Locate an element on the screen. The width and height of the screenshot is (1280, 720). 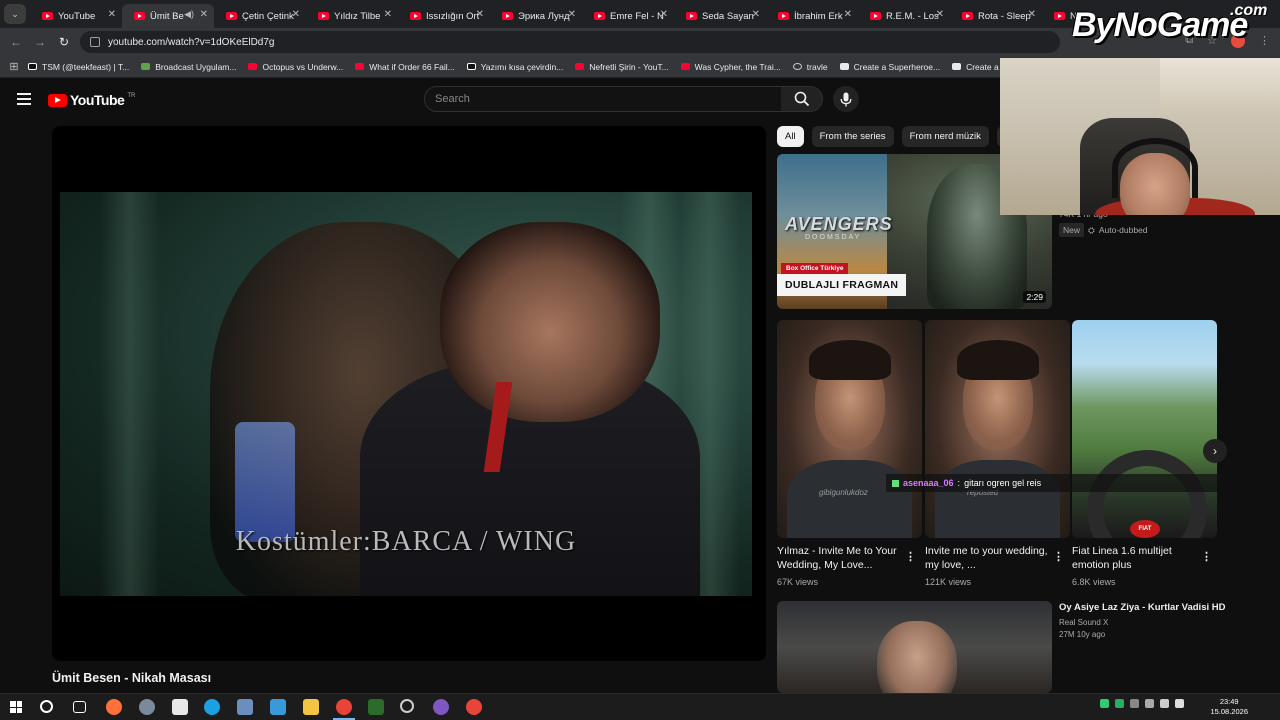
search-icon is located at coordinates (46, 706).